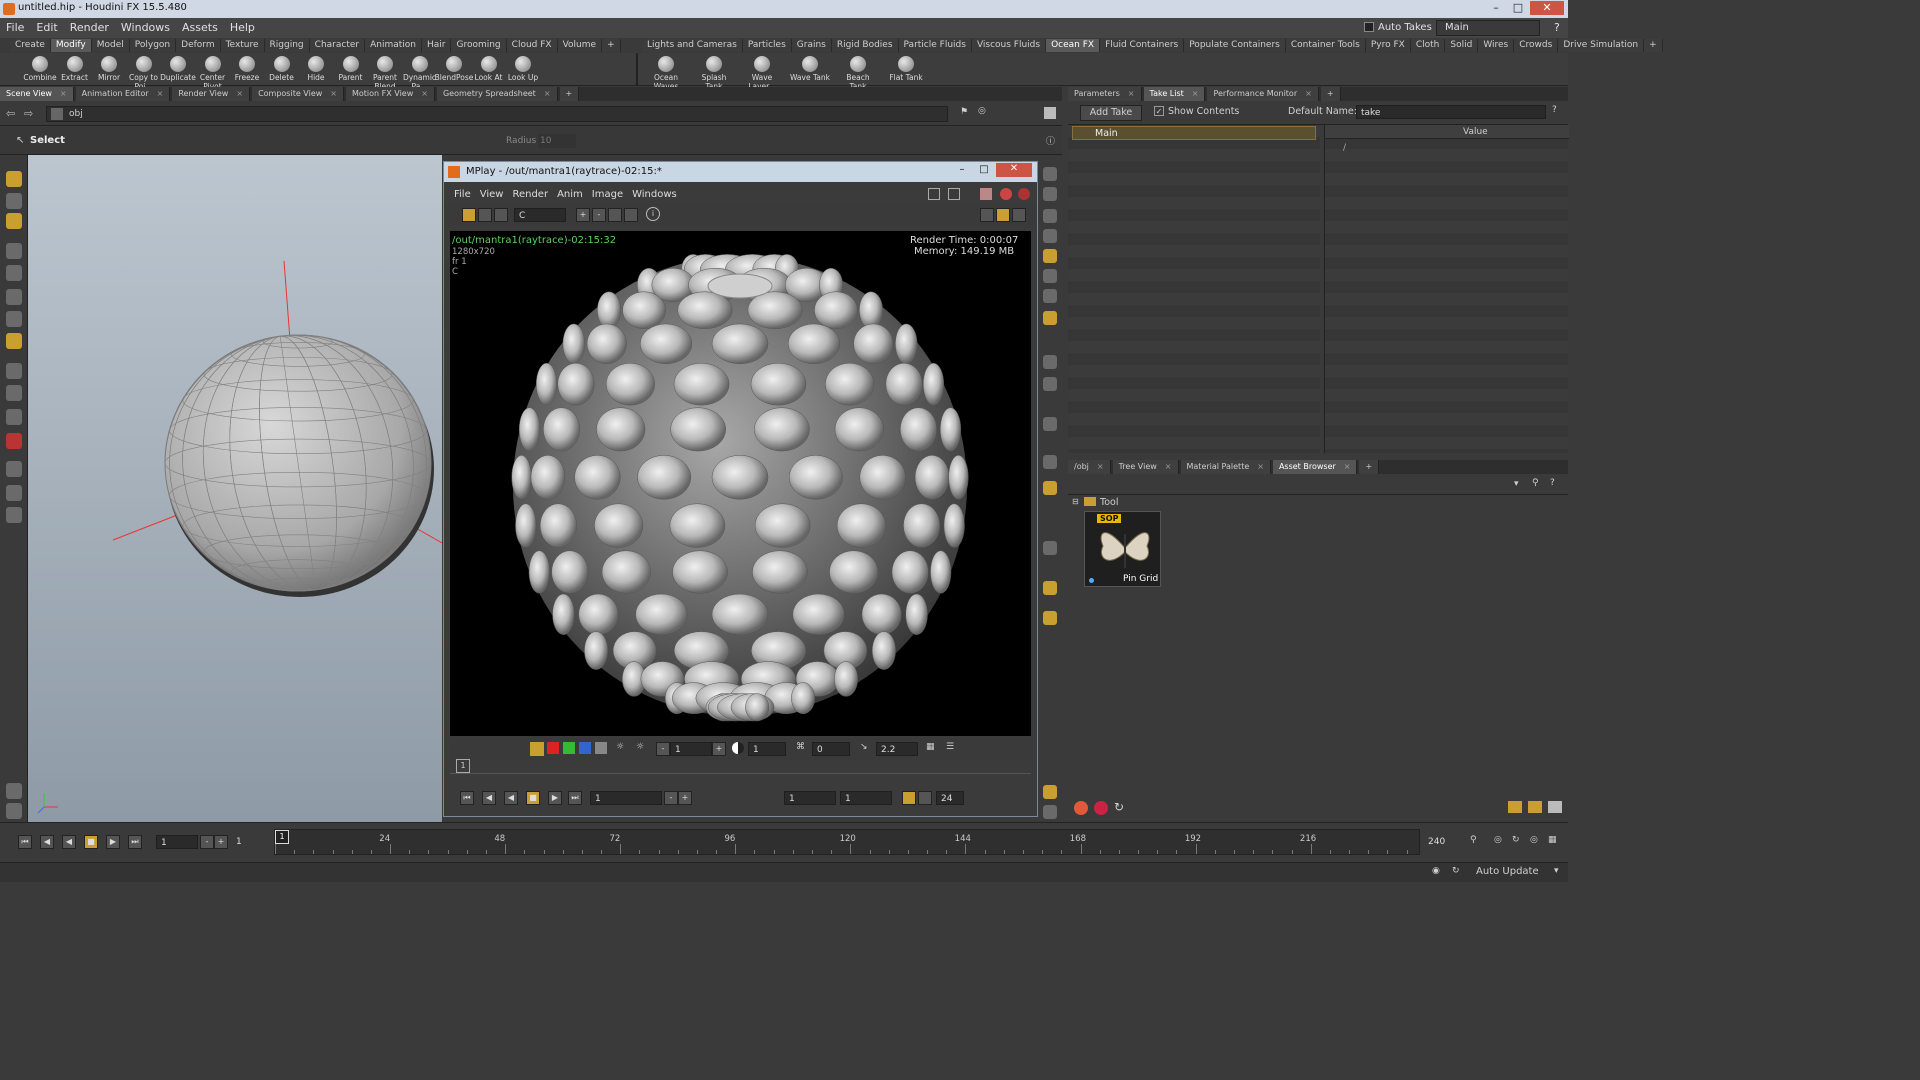 The width and height of the screenshot is (1920, 1080). What do you see at coordinates (1050, 424) in the screenshot?
I see `number-icon` at bounding box center [1050, 424].